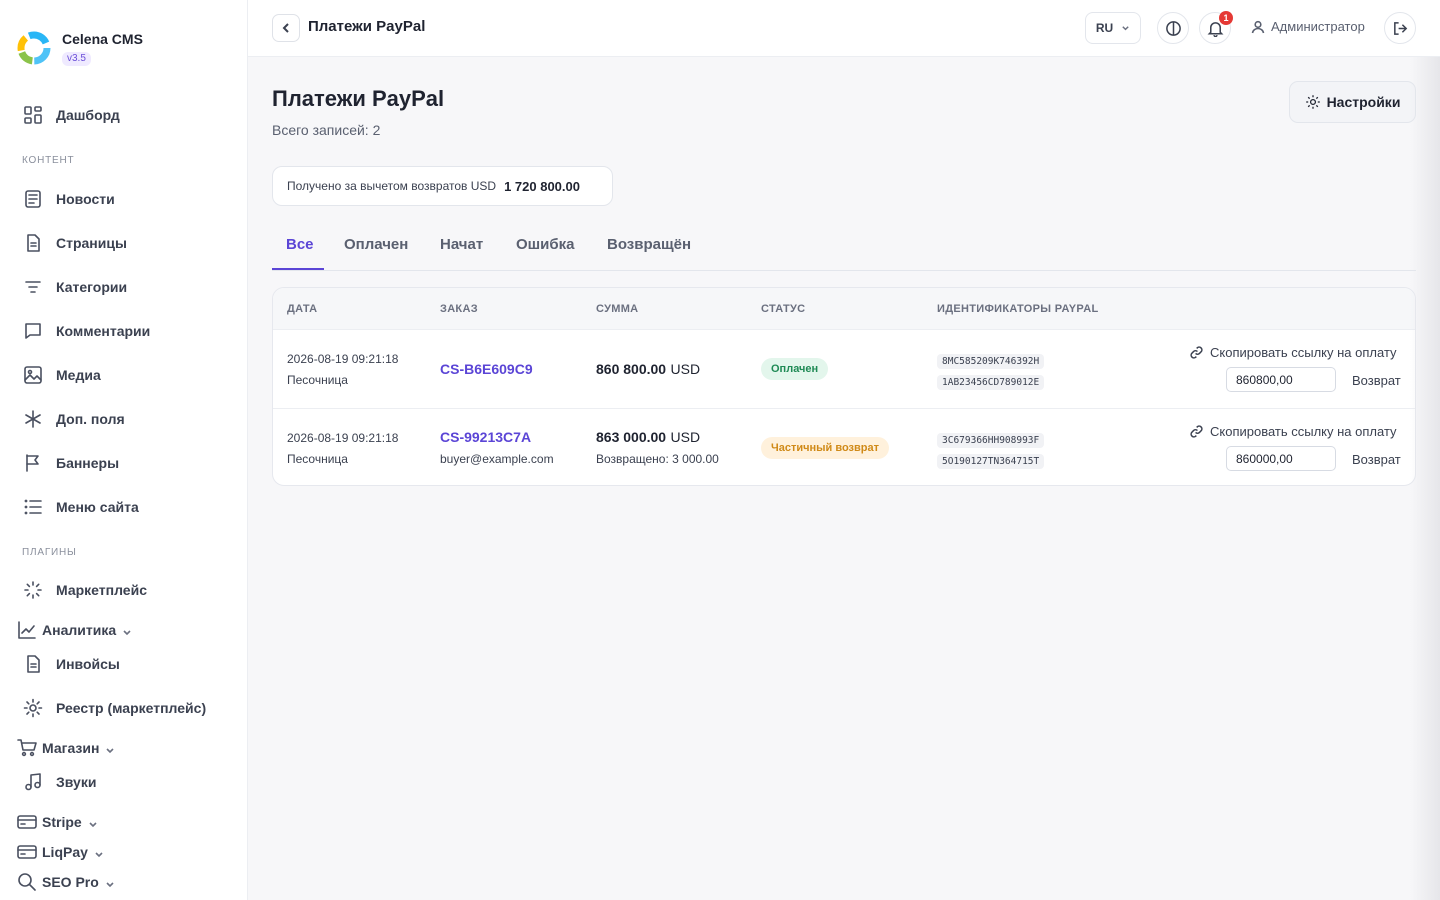  What do you see at coordinates (91, 243) in the screenshot?
I see `sidebar-item-label: Страницы` at bounding box center [91, 243].